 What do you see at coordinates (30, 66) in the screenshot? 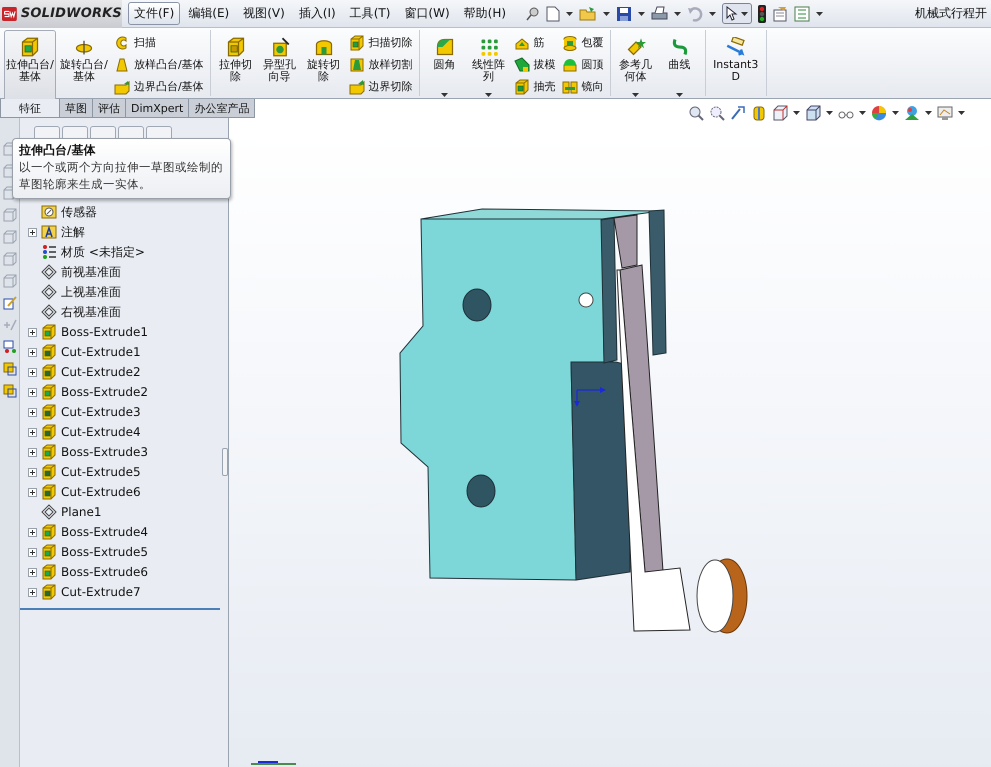
I see `ribbon-button: 拉伸凸台/基体` at bounding box center [30, 66].